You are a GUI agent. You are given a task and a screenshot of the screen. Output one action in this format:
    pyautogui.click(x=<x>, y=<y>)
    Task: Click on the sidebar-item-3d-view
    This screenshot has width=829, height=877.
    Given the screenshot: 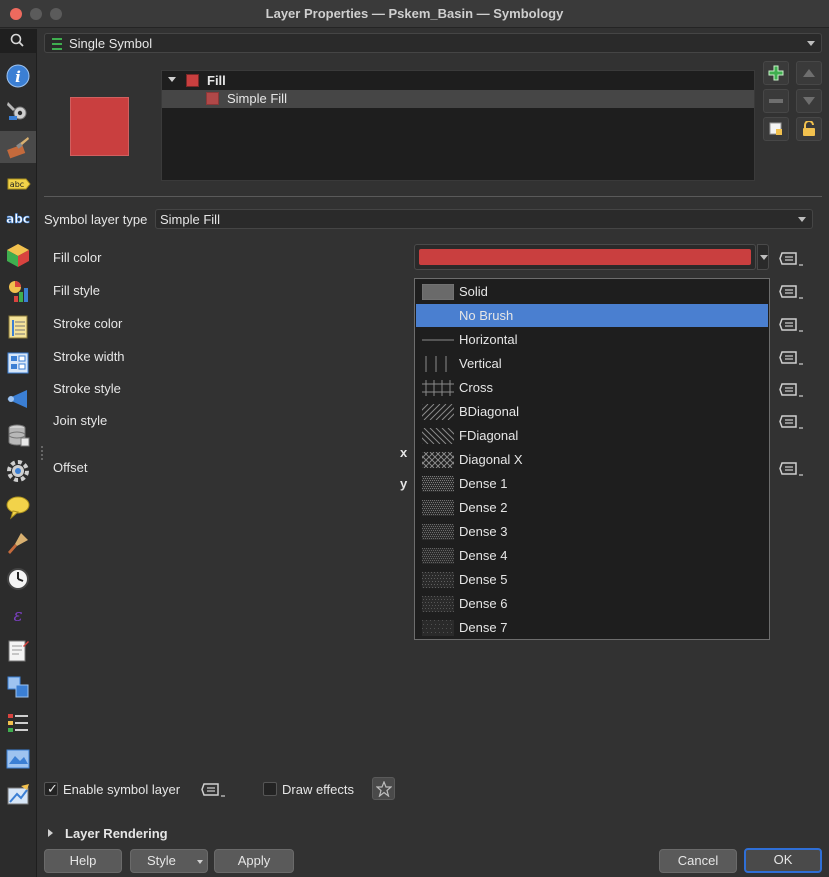 What is the action you would take?
    pyautogui.click(x=18, y=255)
    